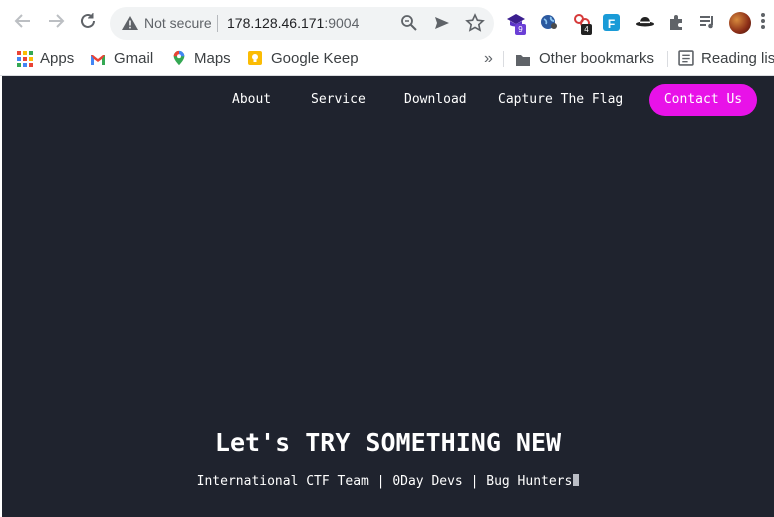  I want to click on address-separator, so click(217, 23).